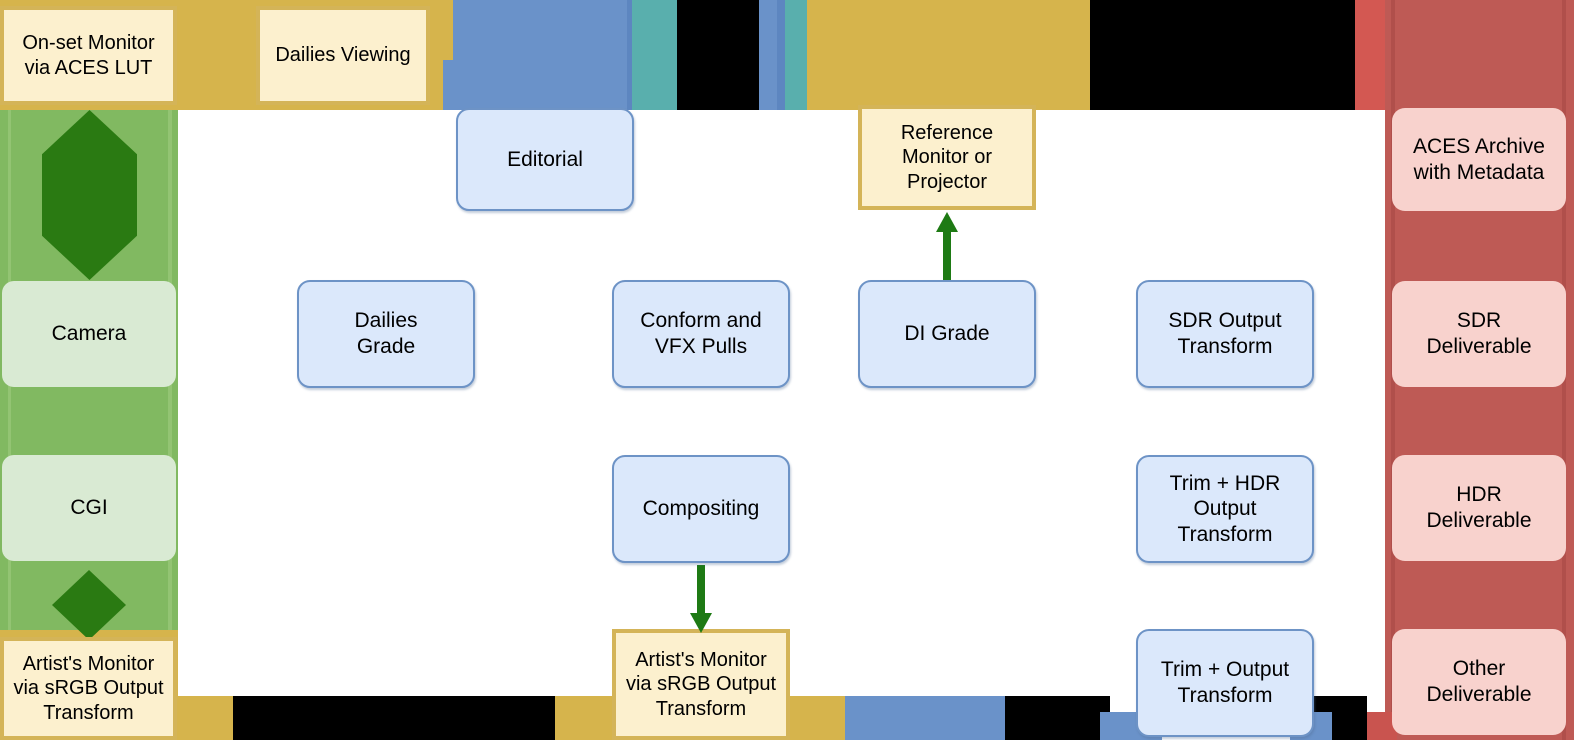 The height and width of the screenshot is (740, 1574). I want to click on process-node-trim-output-label: Trim + Output Transform, so click(1225, 682).